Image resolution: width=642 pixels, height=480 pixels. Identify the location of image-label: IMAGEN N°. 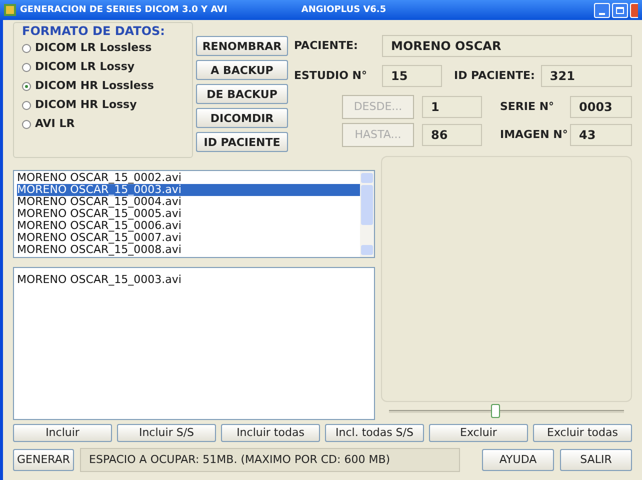
(534, 134).